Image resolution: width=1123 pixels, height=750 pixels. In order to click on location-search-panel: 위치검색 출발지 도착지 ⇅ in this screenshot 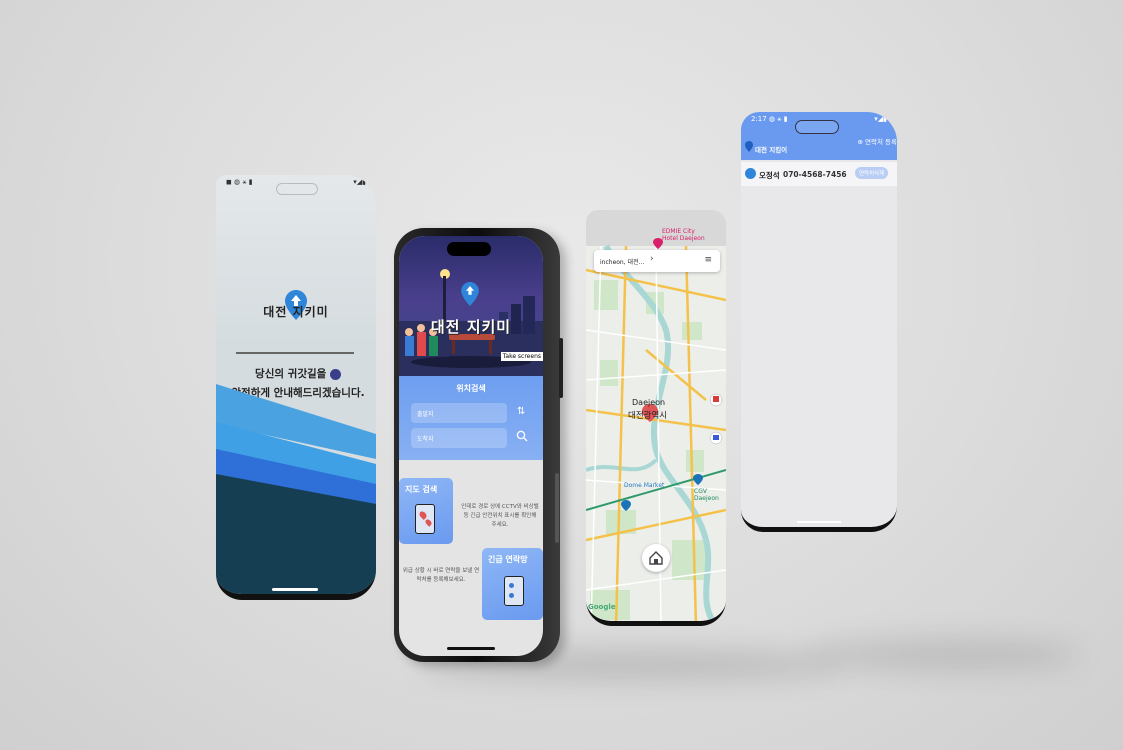, I will do `click(471, 418)`.